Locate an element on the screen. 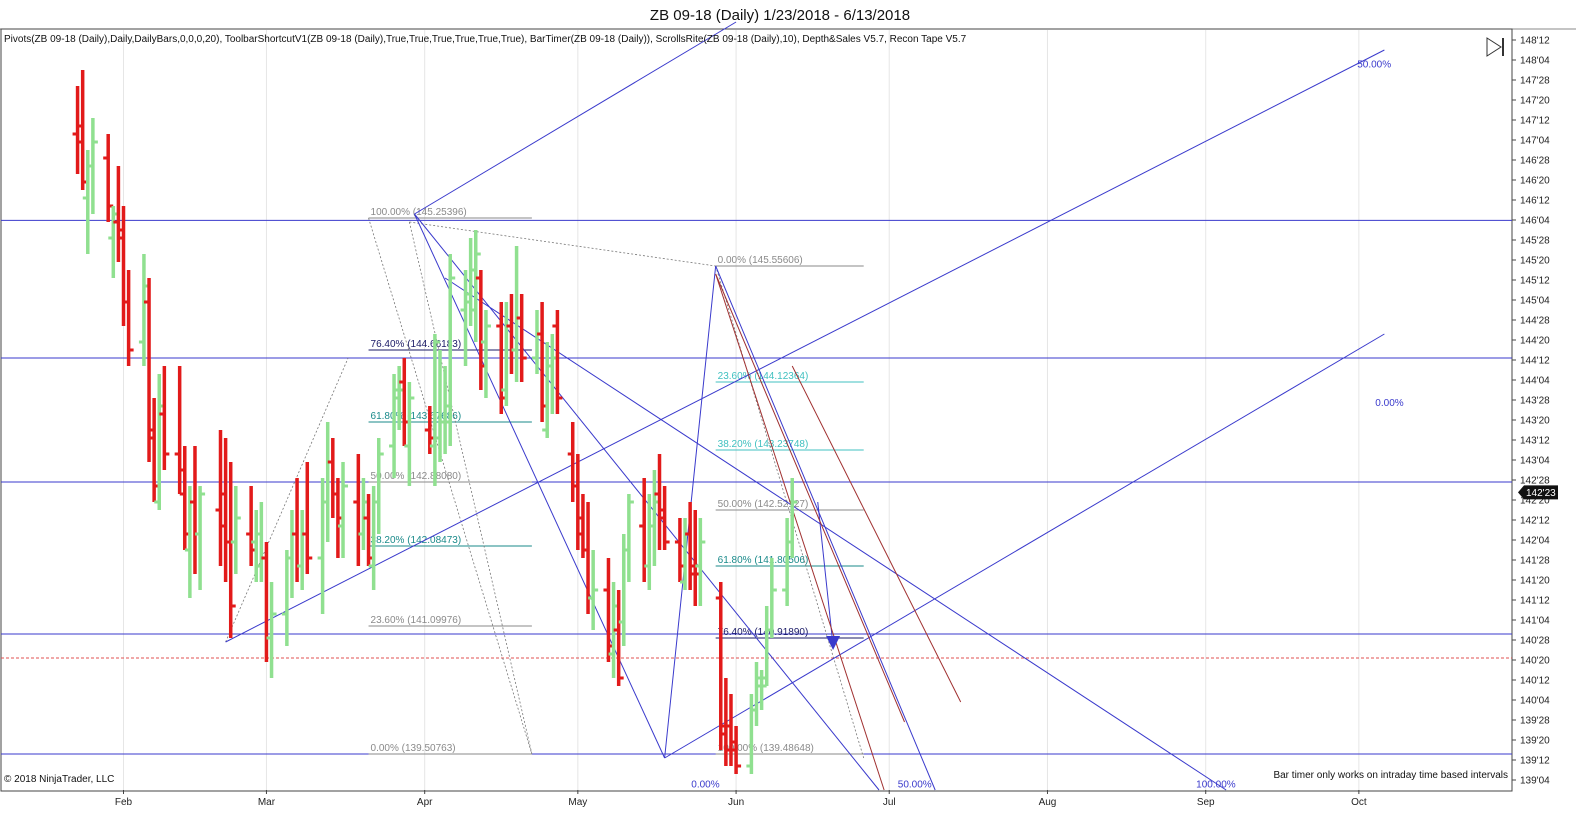  y-tick-label: 140'20 is located at coordinates (1535, 661).